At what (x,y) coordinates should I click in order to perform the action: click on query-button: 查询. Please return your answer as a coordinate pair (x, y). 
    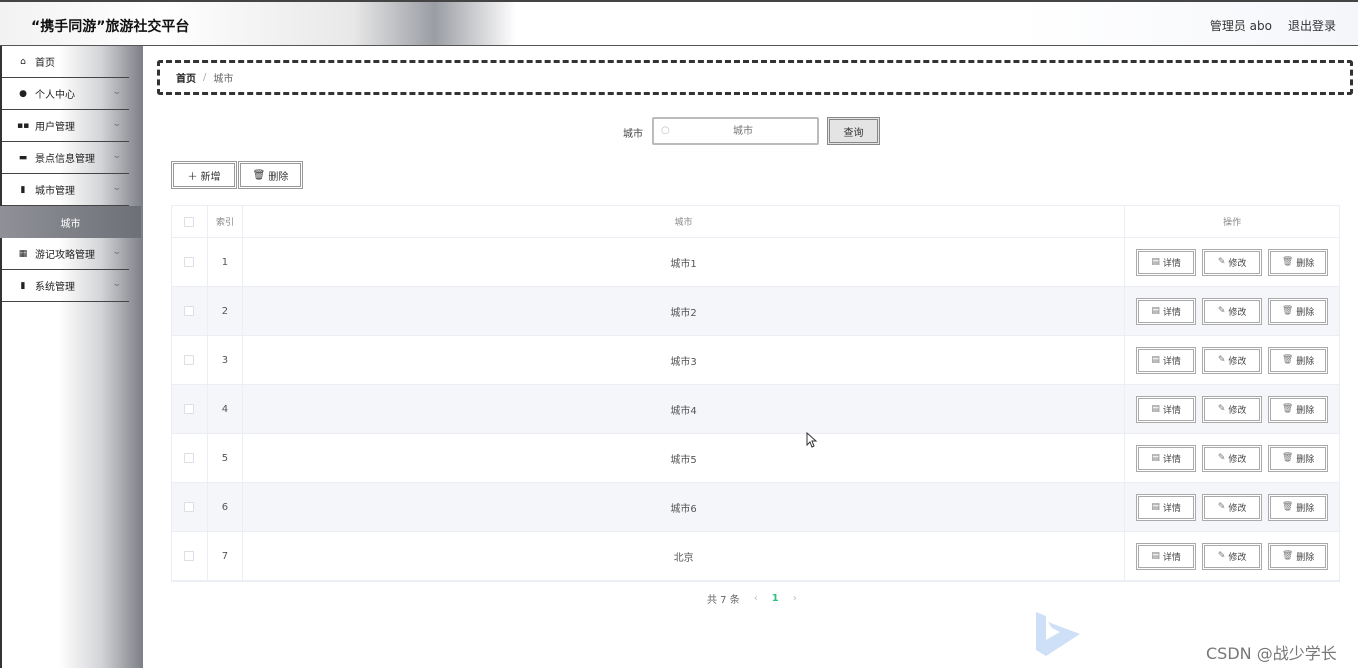
    Looking at the image, I should click on (853, 131).